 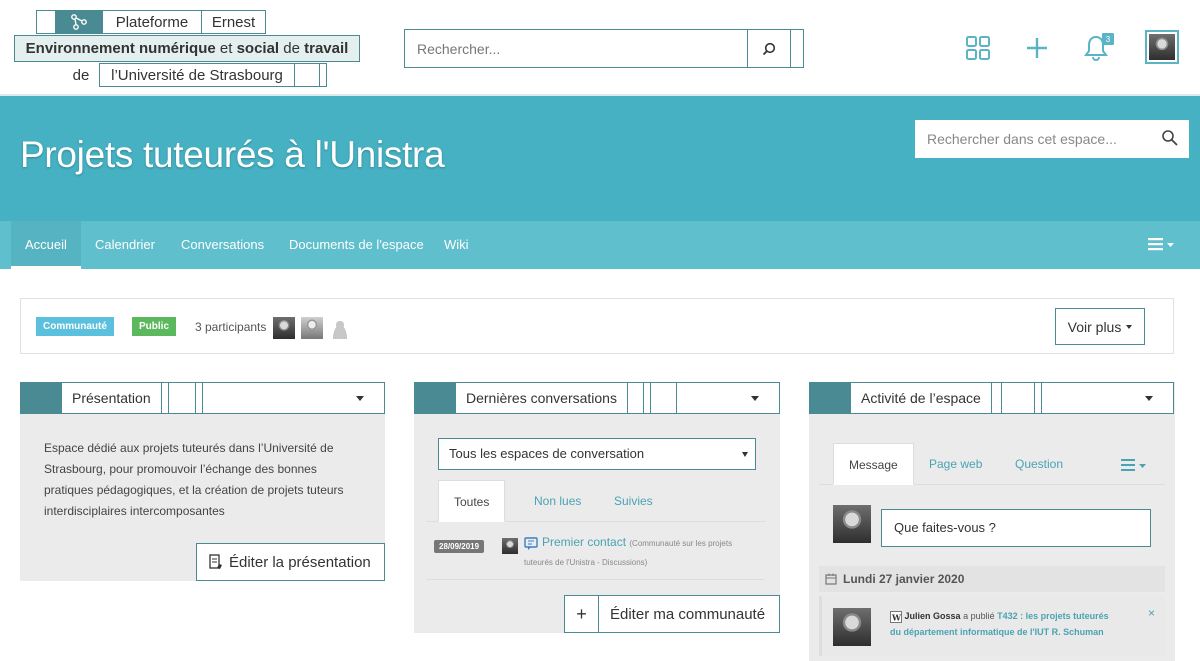 What do you see at coordinates (1100, 326) in the screenshot?
I see `voir-plus-button: Voir plus` at bounding box center [1100, 326].